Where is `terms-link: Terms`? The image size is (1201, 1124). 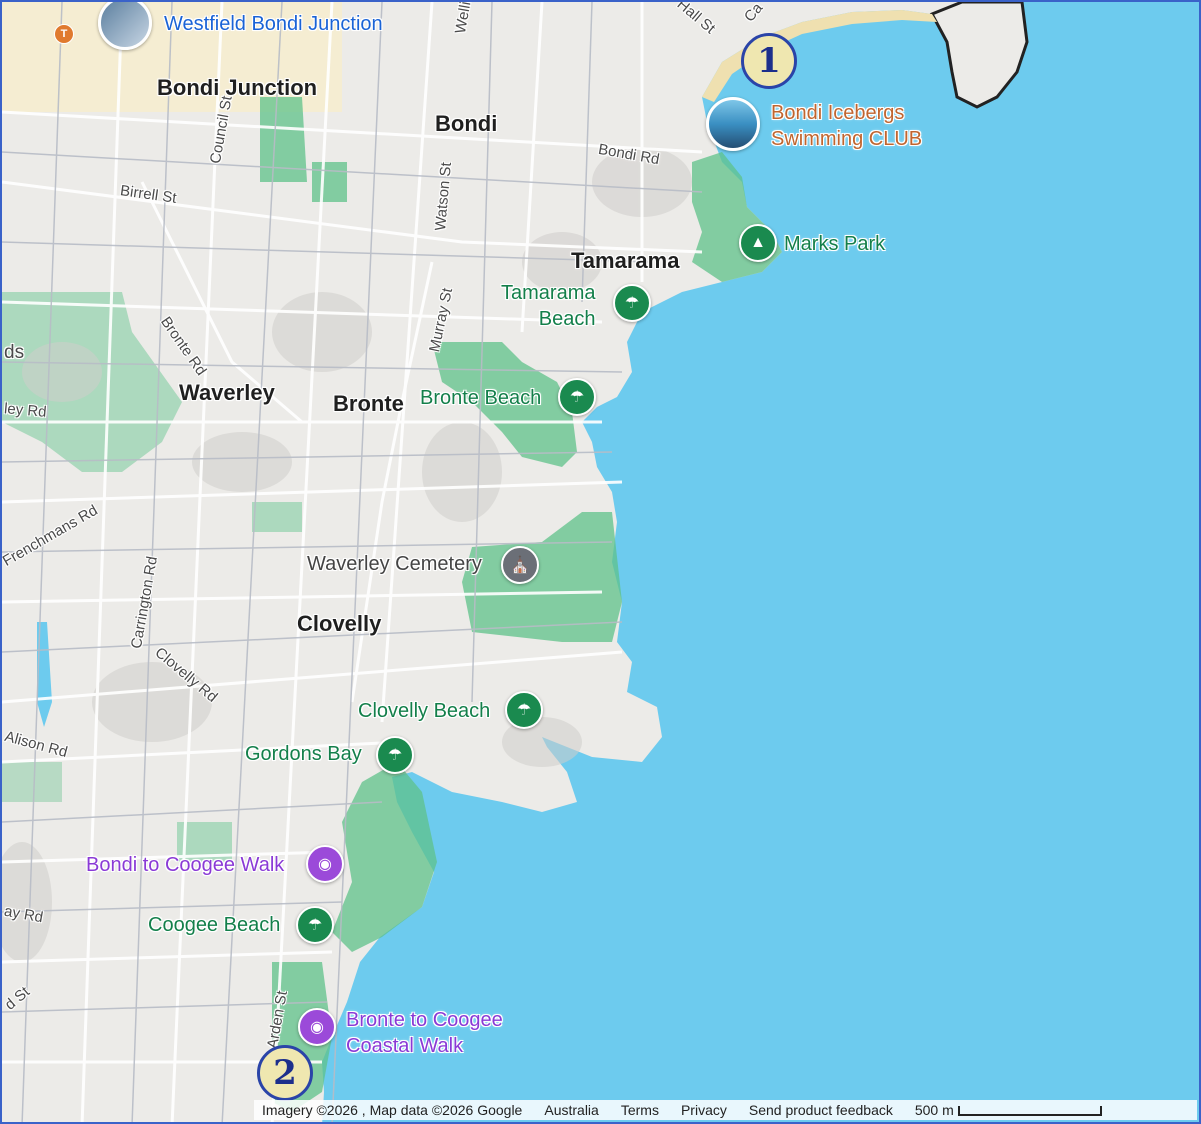 terms-link: Terms is located at coordinates (640, 1110).